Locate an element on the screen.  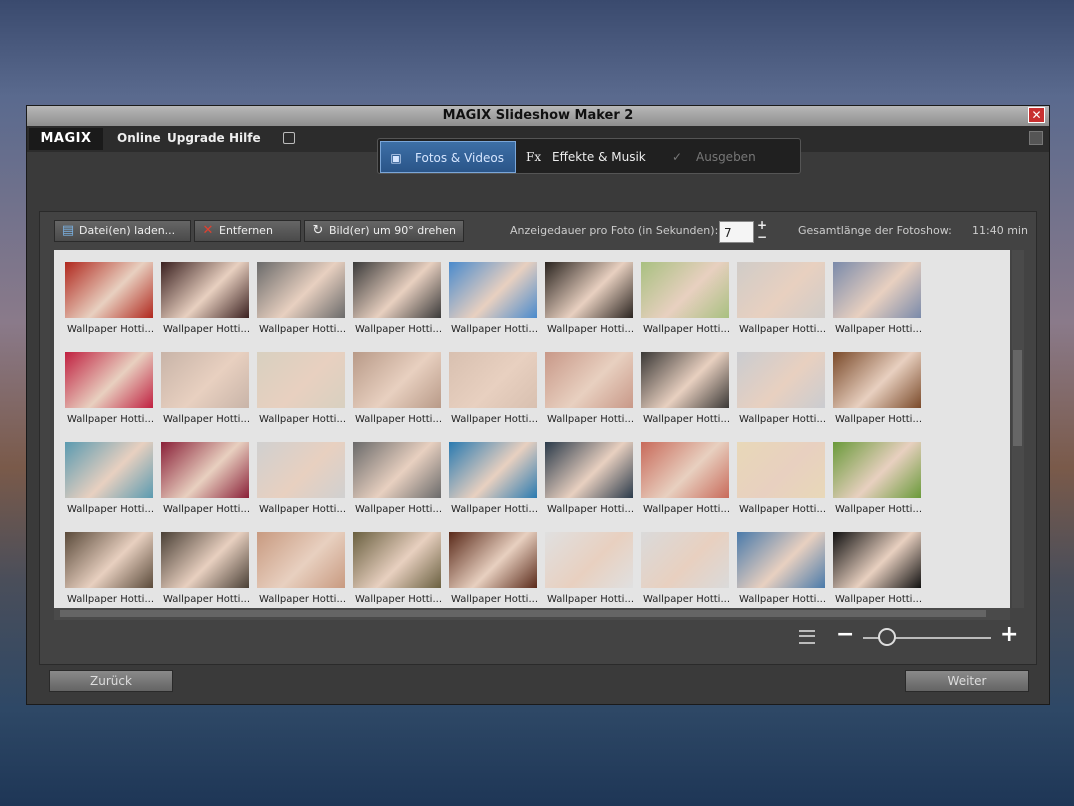
duration-up-button: + is located at coordinates (762, 225).